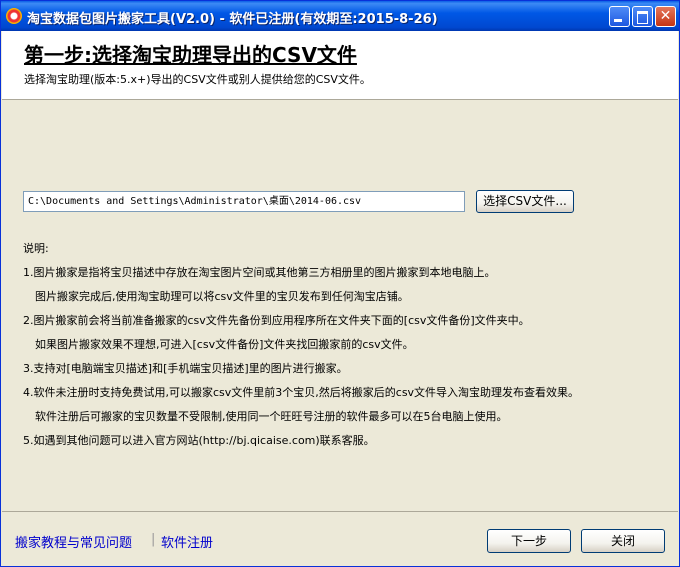  What do you see at coordinates (642, 16) in the screenshot?
I see `maximize-button` at bounding box center [642, 16].